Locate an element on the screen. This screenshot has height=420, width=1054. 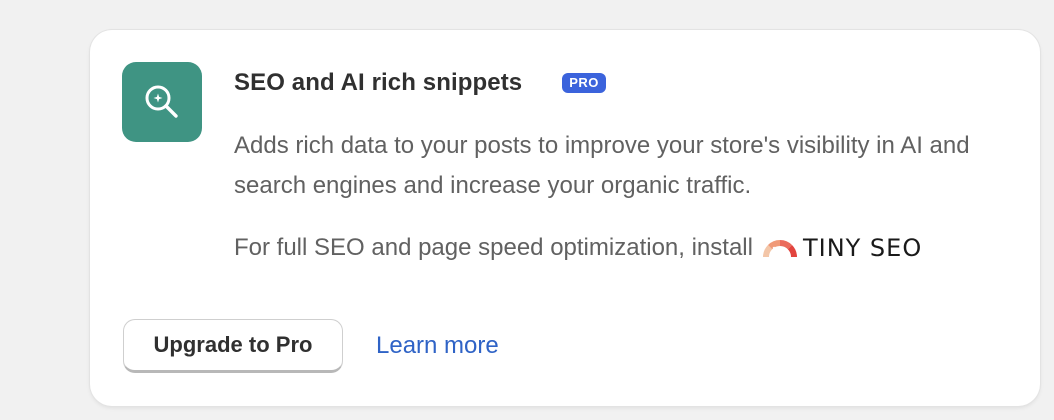
title-row: SEO and AI rich snippets PRO is located at coordinates (420, 83).